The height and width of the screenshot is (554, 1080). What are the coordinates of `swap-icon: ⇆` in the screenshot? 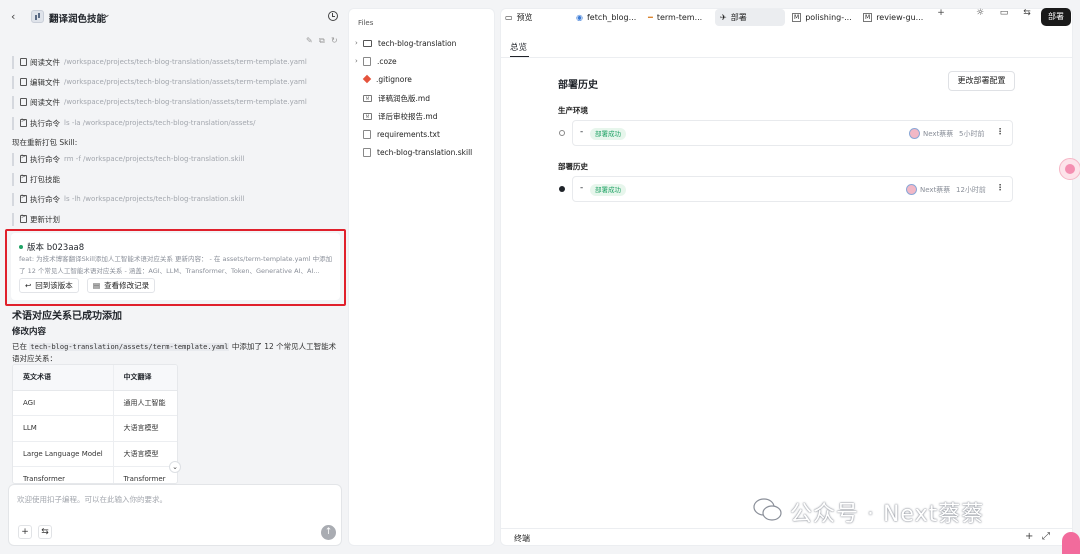 It's located at (1027, 14).